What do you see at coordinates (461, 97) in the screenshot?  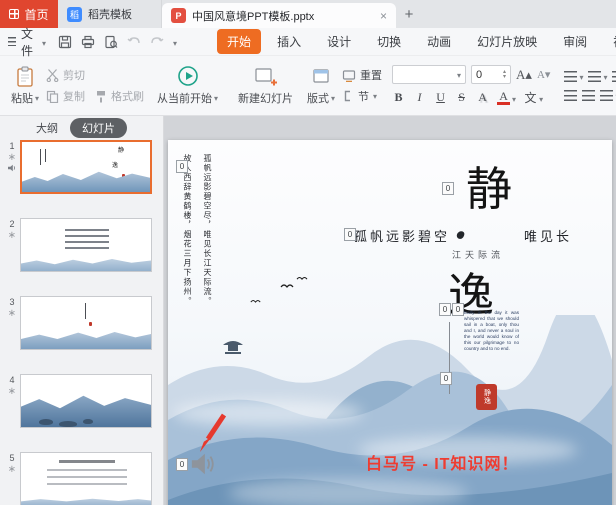 I see `strikethrough-button: S` at bounding box center [461, 97].